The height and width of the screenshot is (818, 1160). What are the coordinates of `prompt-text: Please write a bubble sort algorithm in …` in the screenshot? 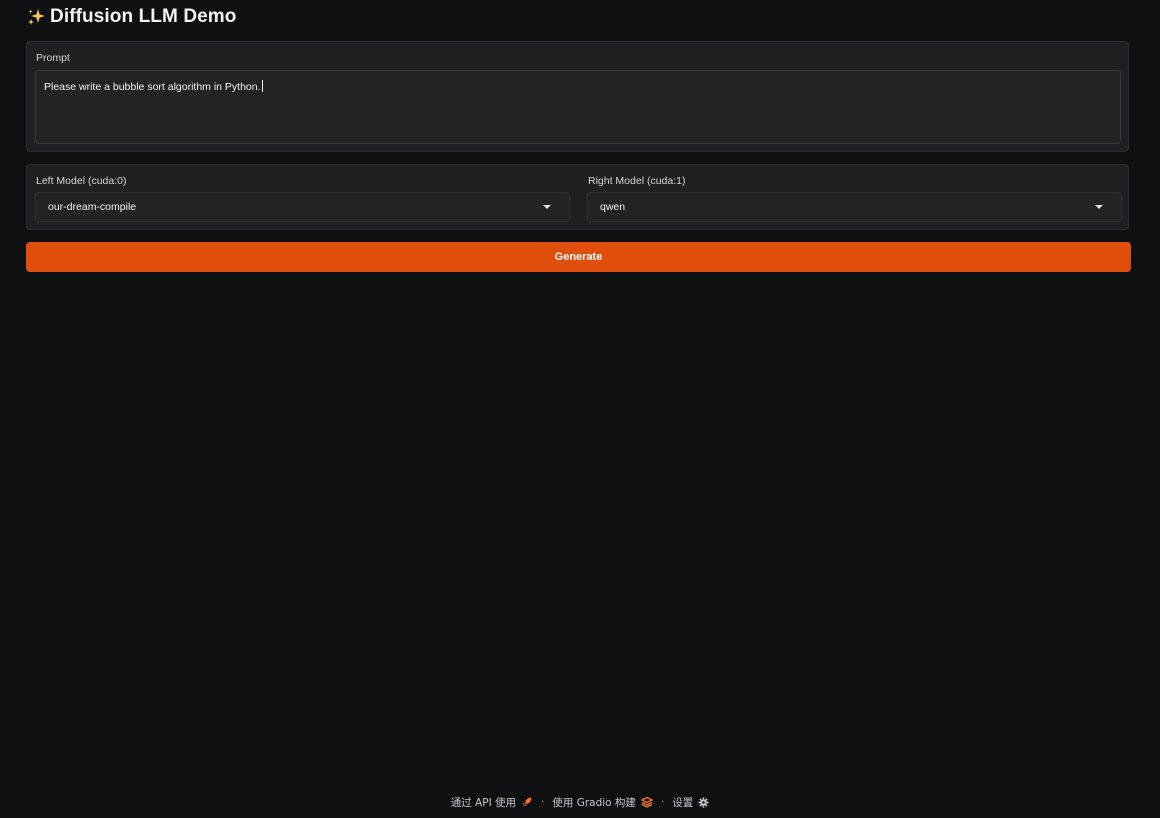 It's located at (152, 87).